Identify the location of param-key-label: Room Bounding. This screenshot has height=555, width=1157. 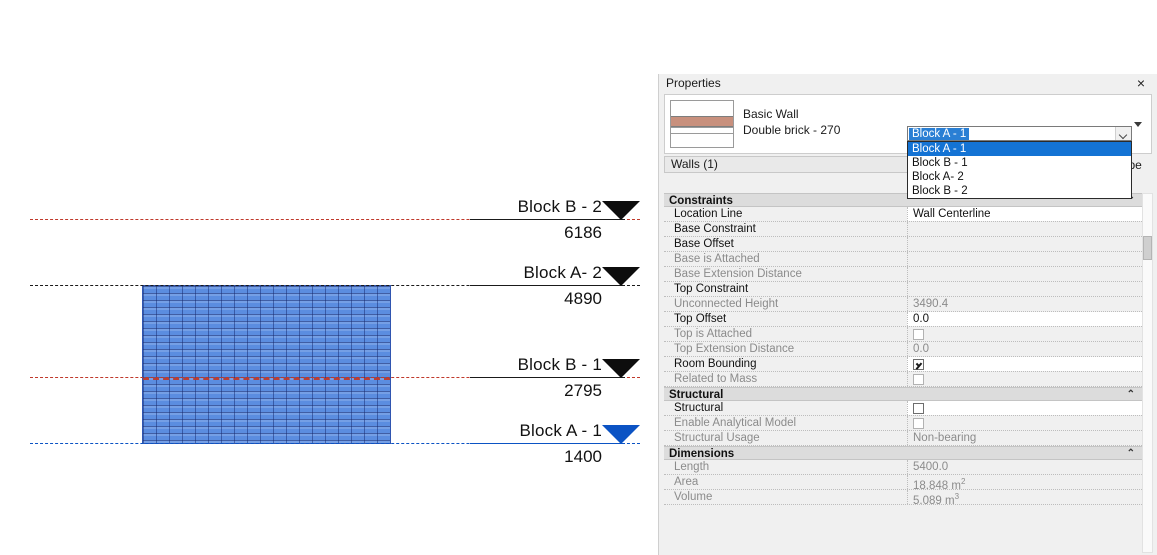
(785, 364).